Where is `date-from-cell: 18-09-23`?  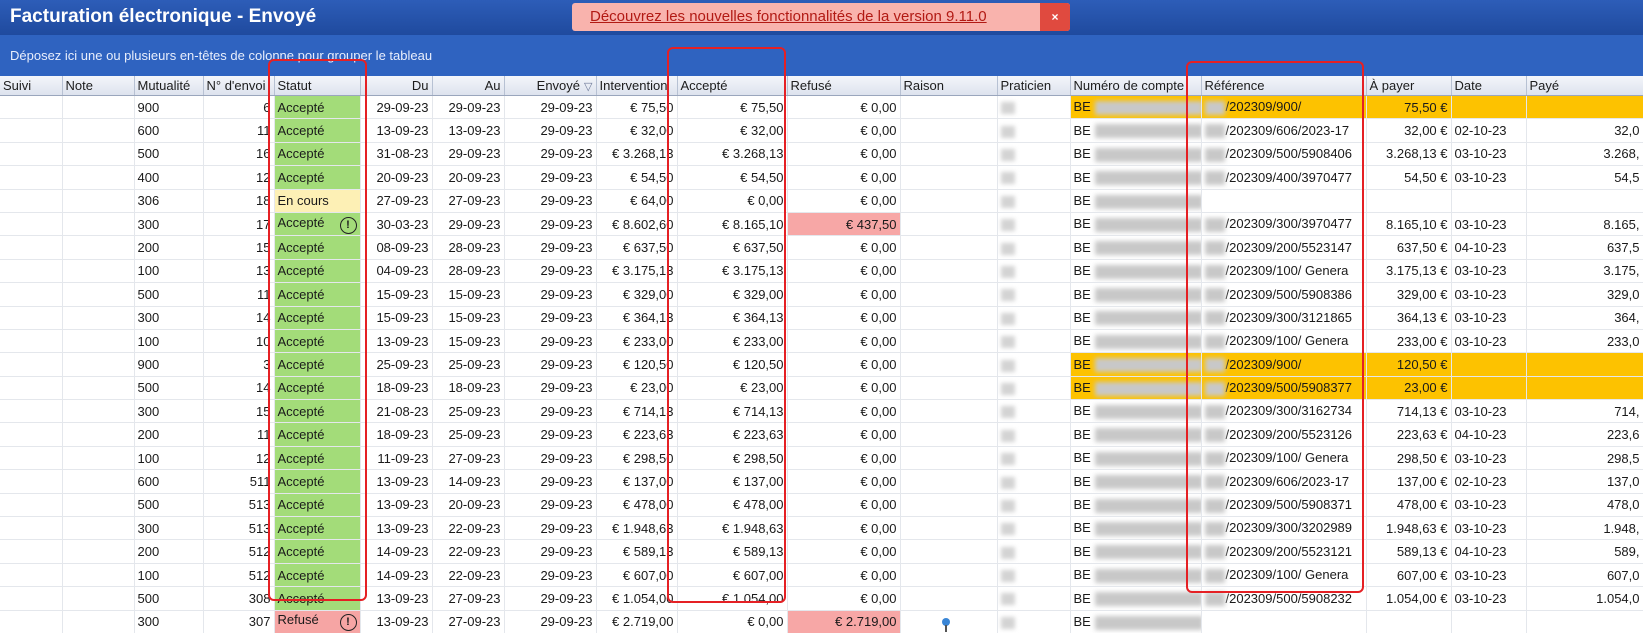 date-from-cell: 18-09-23 is located at coordinates (396, 434).